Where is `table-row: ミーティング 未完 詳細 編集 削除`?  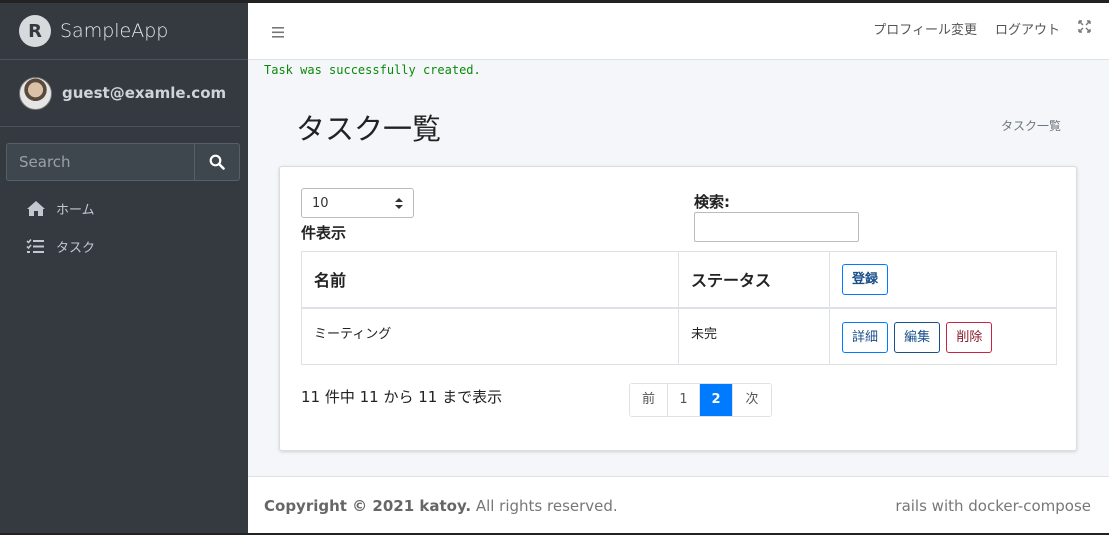
table-row: ミーティング 未完 詳細 編集 削除 is located at coordinates (679, 336).